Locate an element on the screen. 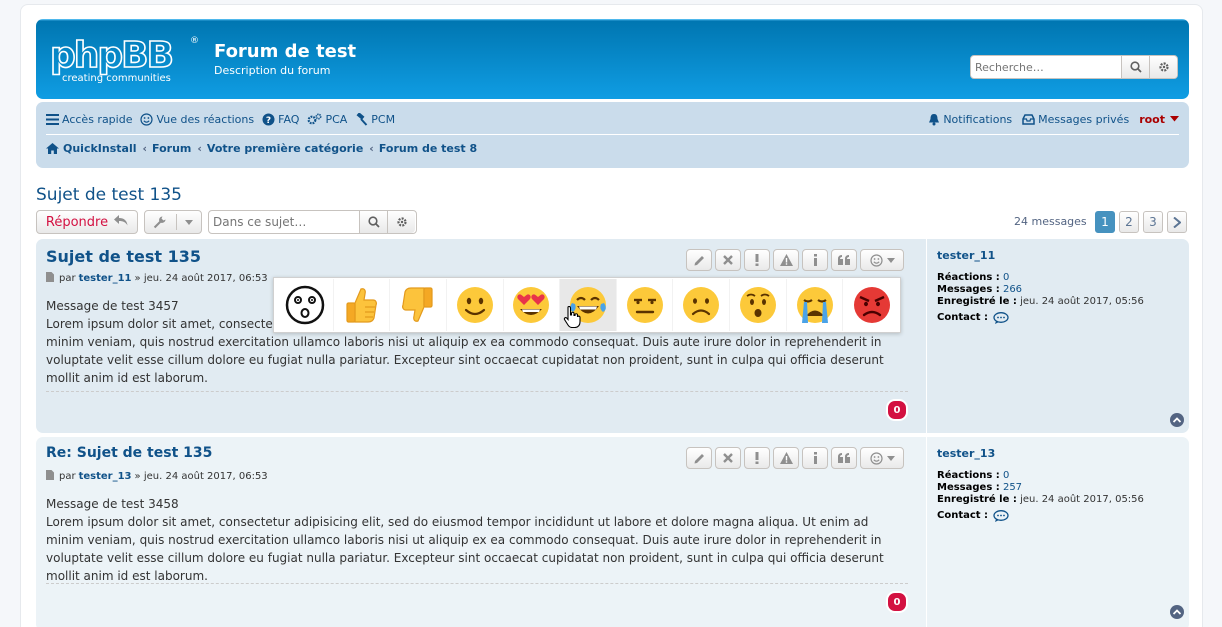  breadcrumb-home: QuickInstall is located at coordinates (91, 148).